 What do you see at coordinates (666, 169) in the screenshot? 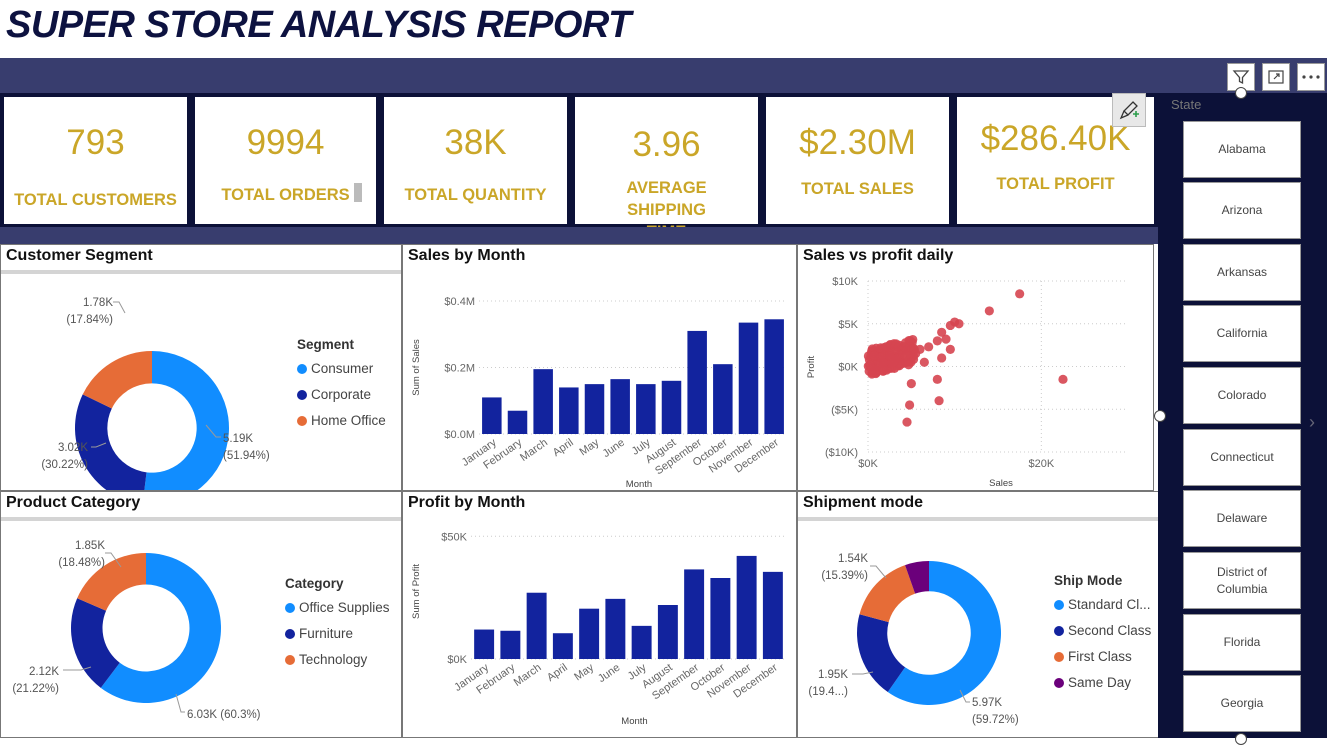
I see `kpi-card-shipping-time: 3.96 AVERAGE SHIPPING TIME` at bounding box center [666, 169].